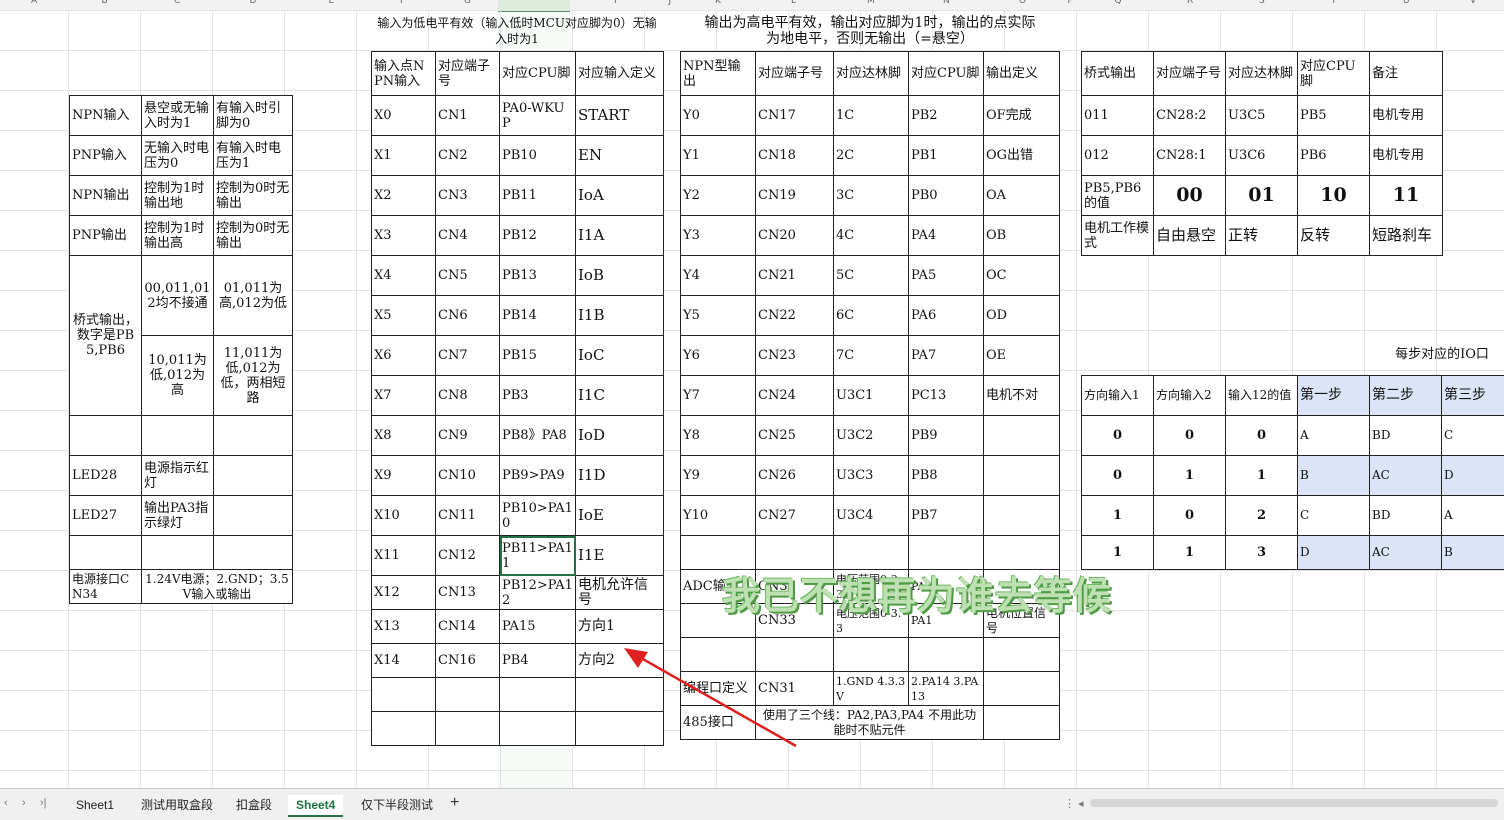 This screenshot has height=820, width=1504. What do you see at coordinates (715, 700) in the screenshot?
I see `arrow-shaft` at bounding box center [715, 700].